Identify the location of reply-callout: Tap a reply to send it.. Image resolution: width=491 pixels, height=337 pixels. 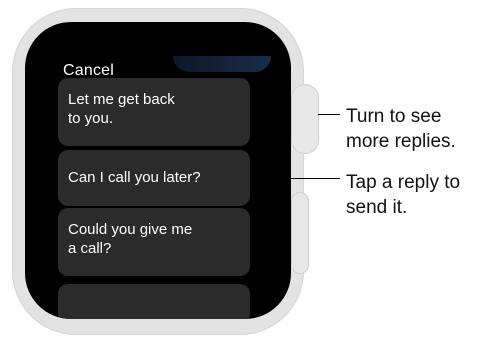
(403, 195).